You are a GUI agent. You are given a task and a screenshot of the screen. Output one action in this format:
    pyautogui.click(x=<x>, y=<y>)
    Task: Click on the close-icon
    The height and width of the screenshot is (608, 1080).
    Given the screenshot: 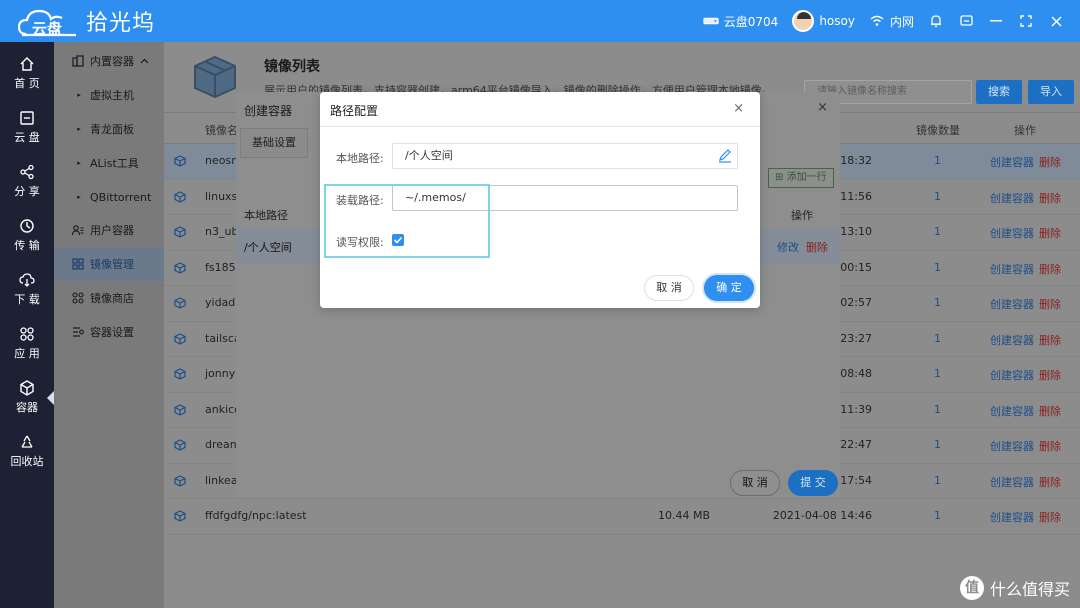 What is the action you would take?
    pyautogui.click(x=1056, y=21)
    